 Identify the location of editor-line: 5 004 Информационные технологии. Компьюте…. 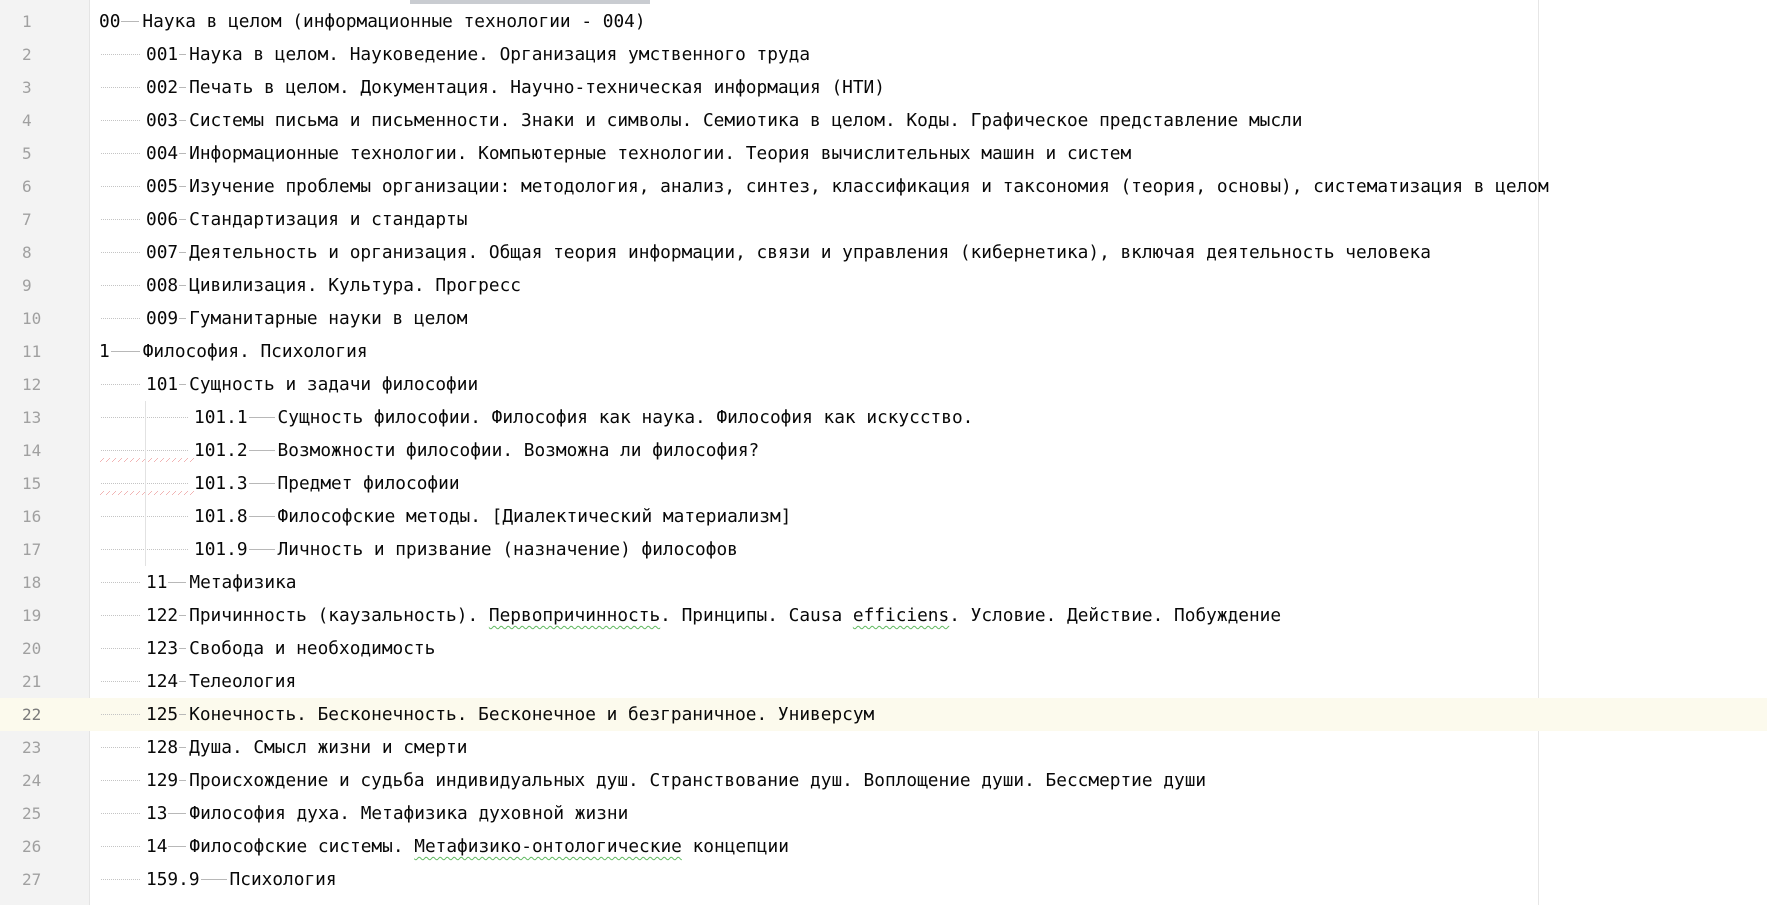
(883, 153).